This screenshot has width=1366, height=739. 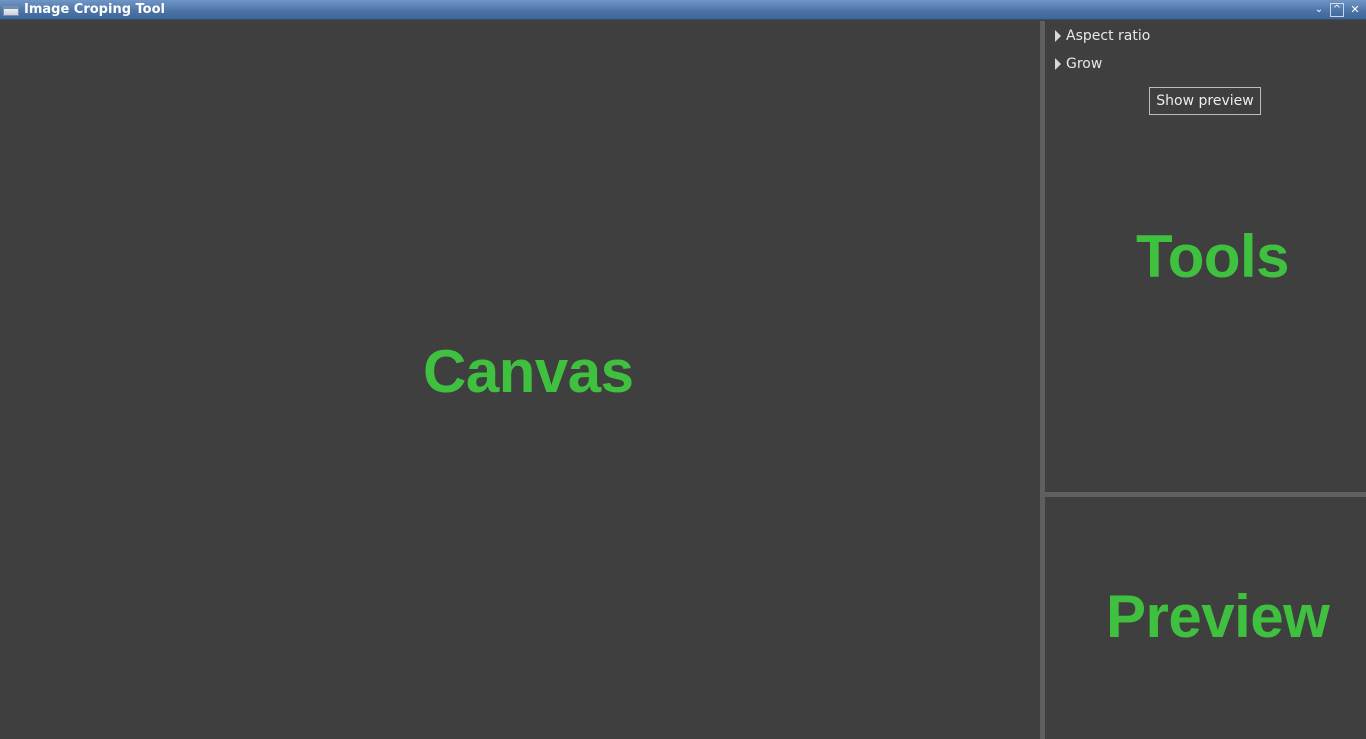 I want to click on canvas-label: Canvas, so click(x=528, y=371).